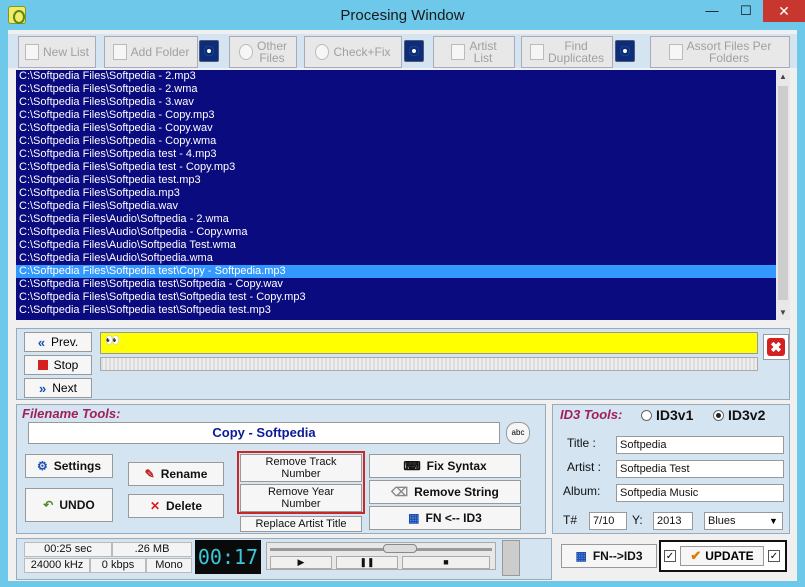  Describe the element at coordinates (43, 388) in the screenshot. I see `chevrons-right-icon: »` at that location.